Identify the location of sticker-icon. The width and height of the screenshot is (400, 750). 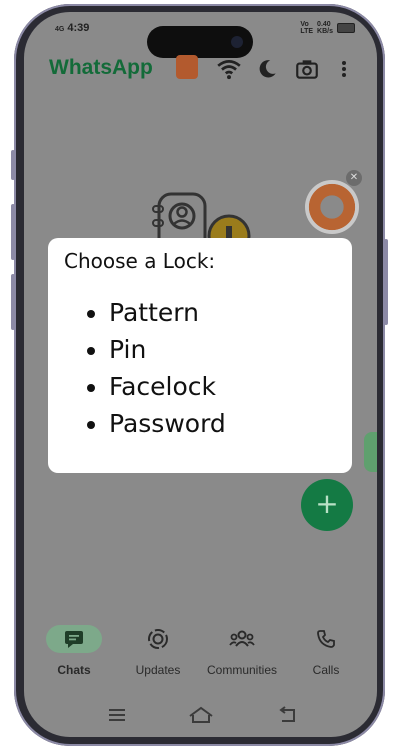
(187, 67).